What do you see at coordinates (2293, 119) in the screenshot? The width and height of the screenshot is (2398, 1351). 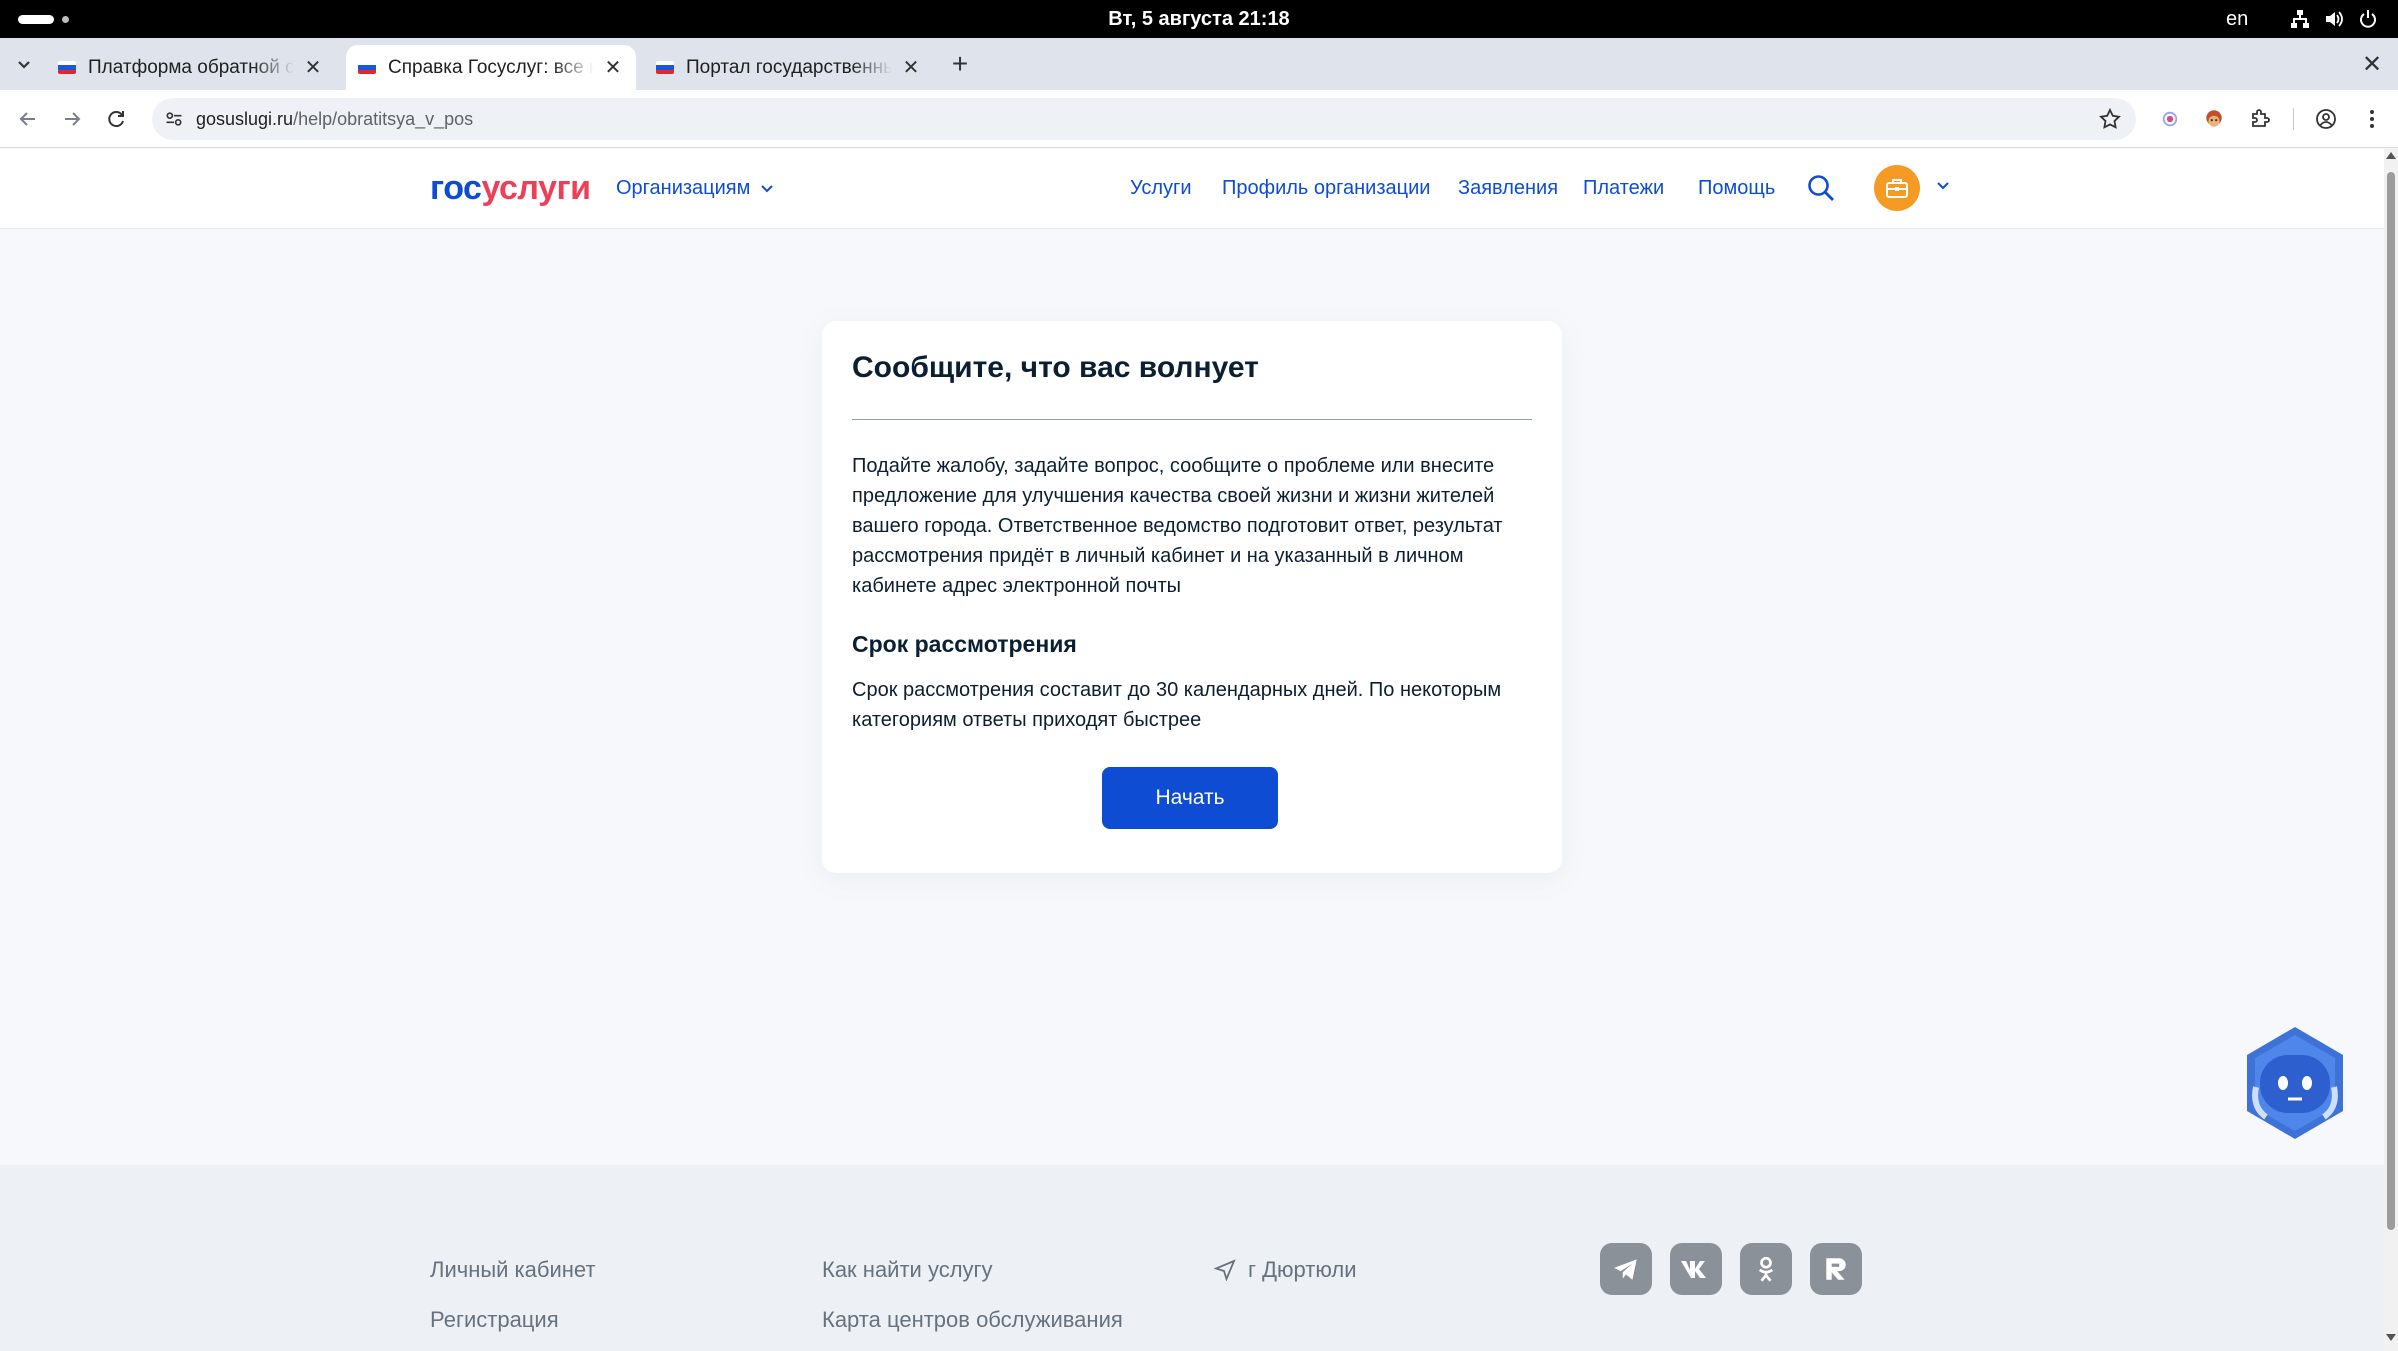 I see `toolbar-divider` at bounding box center [2293, 119].